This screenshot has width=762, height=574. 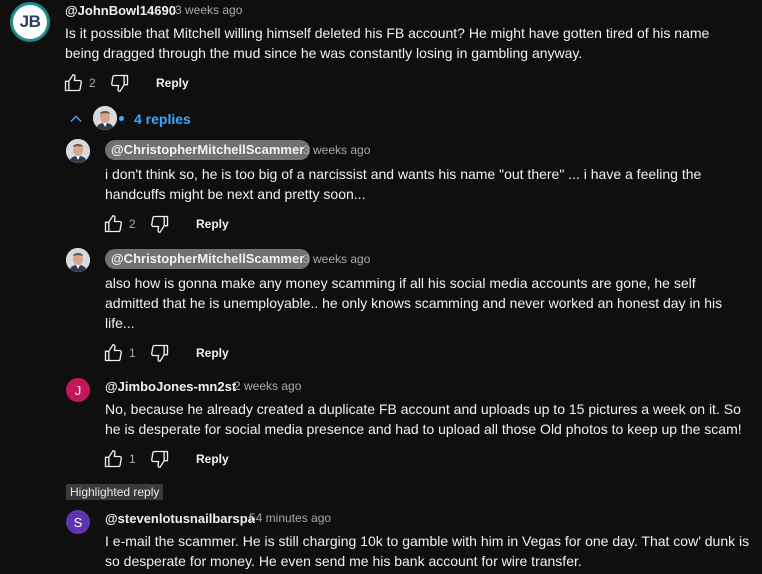 What do you see at coordinates (115, 492) in the screenshot?
I see `highlighted-reply-badge: Highlighted reply` at bounding box center [115, 492].